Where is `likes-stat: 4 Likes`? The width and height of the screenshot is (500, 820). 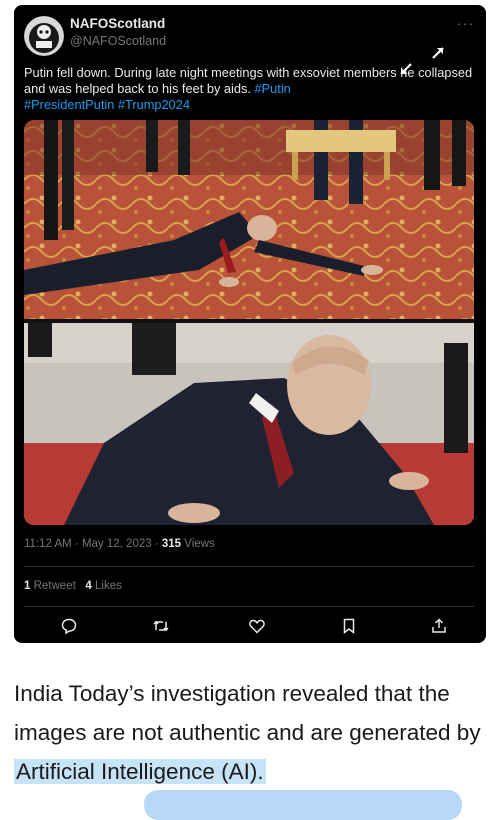 likes-stat: 4 Likes is located at coordinates (103, 586).